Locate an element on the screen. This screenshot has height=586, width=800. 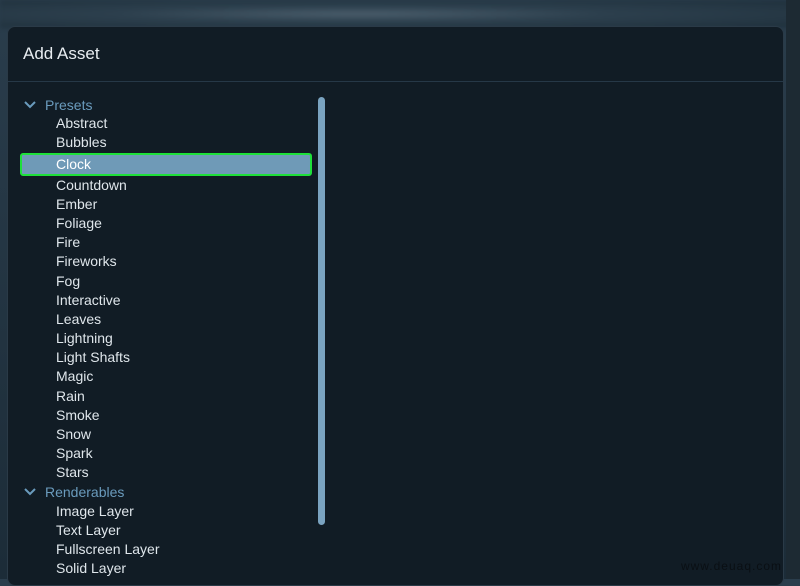
background-window-titlebar is located at coordinates (400, 14).